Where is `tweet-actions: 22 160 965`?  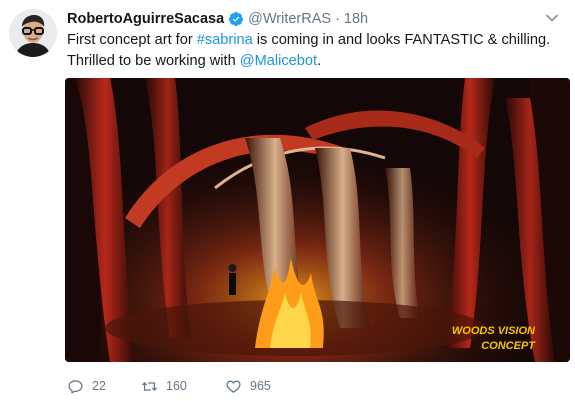
tweet-actions: 22 160 965 is located at coordinates (186, 386).